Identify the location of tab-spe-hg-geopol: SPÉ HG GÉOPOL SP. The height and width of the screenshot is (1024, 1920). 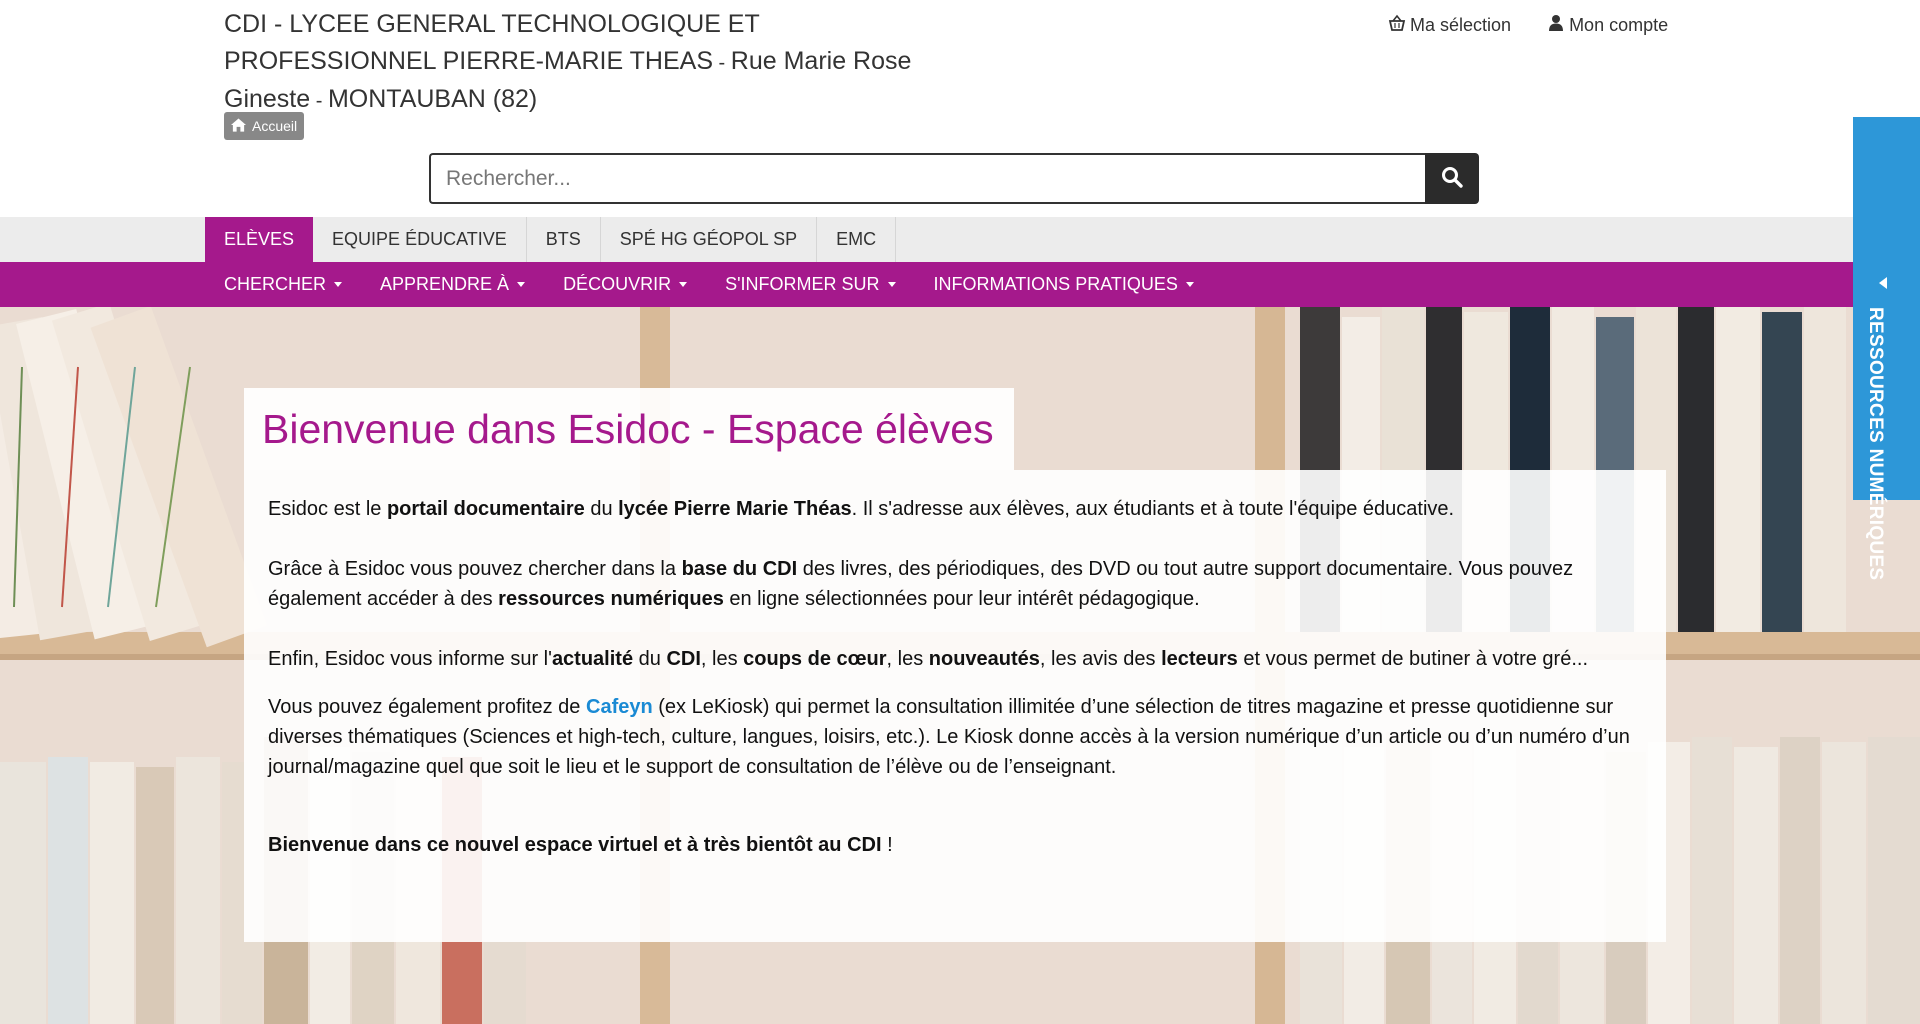
(709, 239).